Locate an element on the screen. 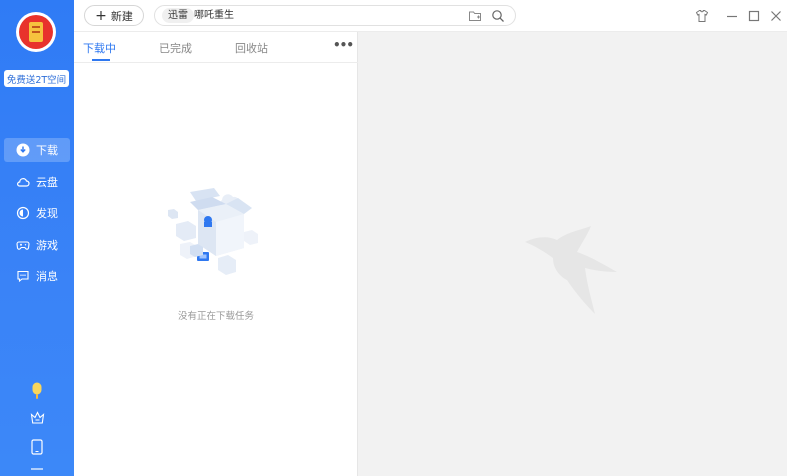  tablet-icon is located at coordinates (37, 447).